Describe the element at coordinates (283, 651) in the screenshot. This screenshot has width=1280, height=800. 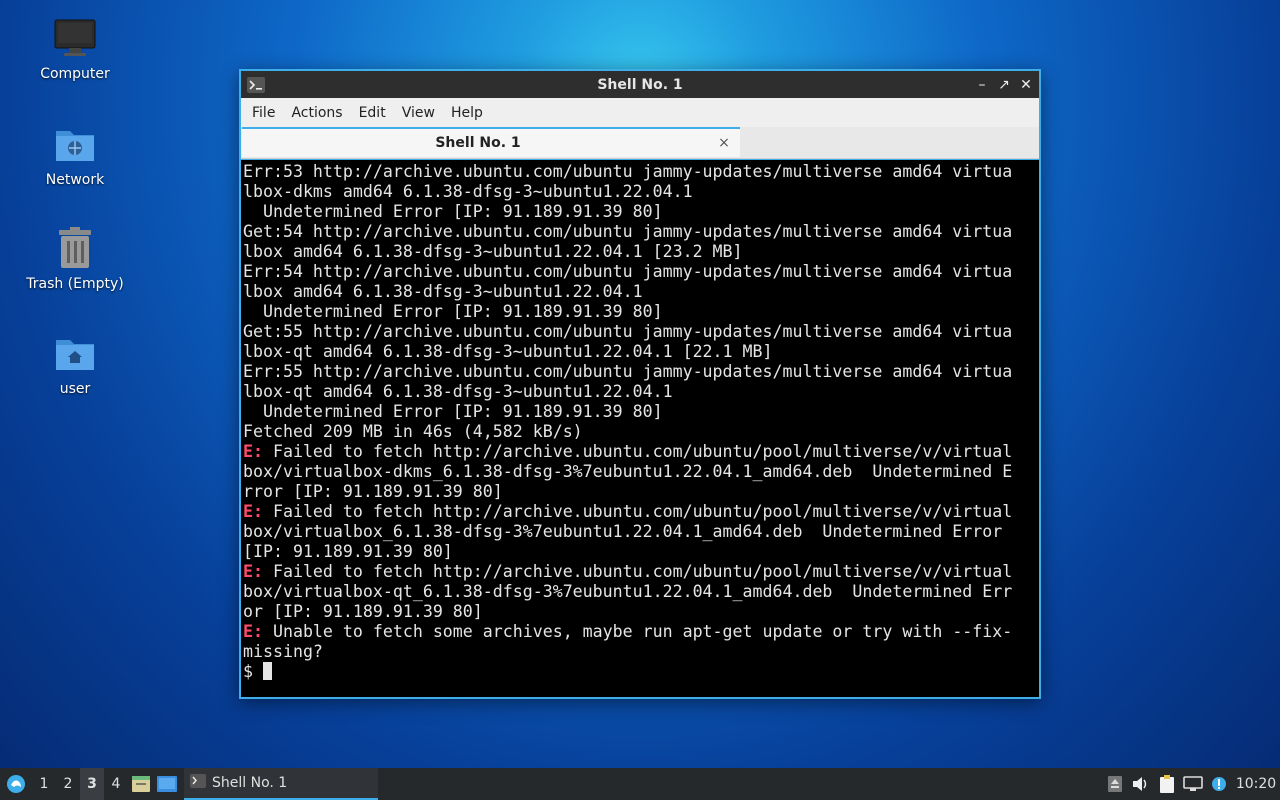
I see `terminal-line-text: missing?` at that location.